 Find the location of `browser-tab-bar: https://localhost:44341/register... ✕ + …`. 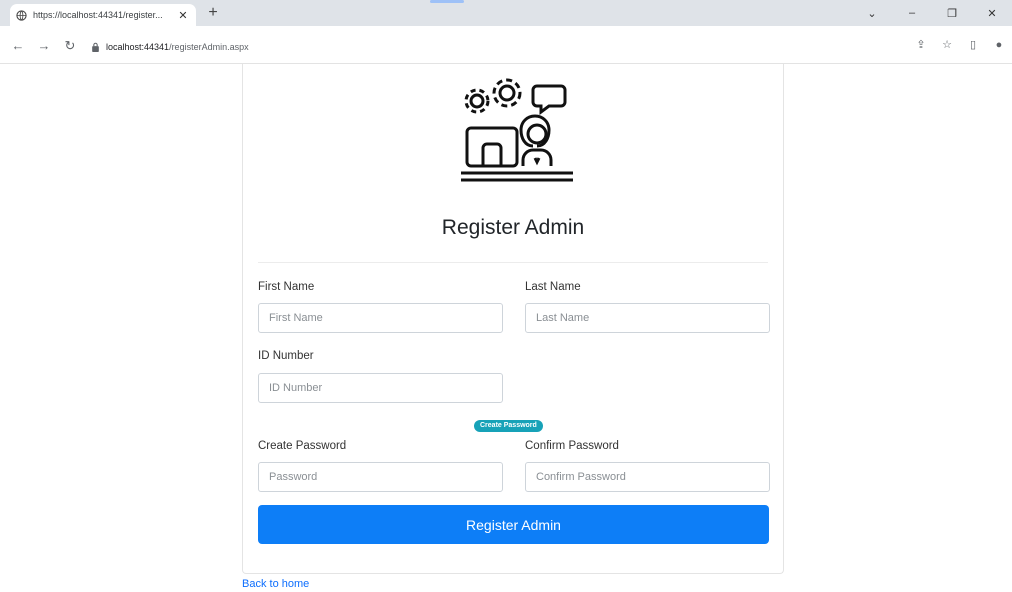

browser-tab-bar: https://localhost:44341/register... ✕ + … is located at coordinates (506, 13).